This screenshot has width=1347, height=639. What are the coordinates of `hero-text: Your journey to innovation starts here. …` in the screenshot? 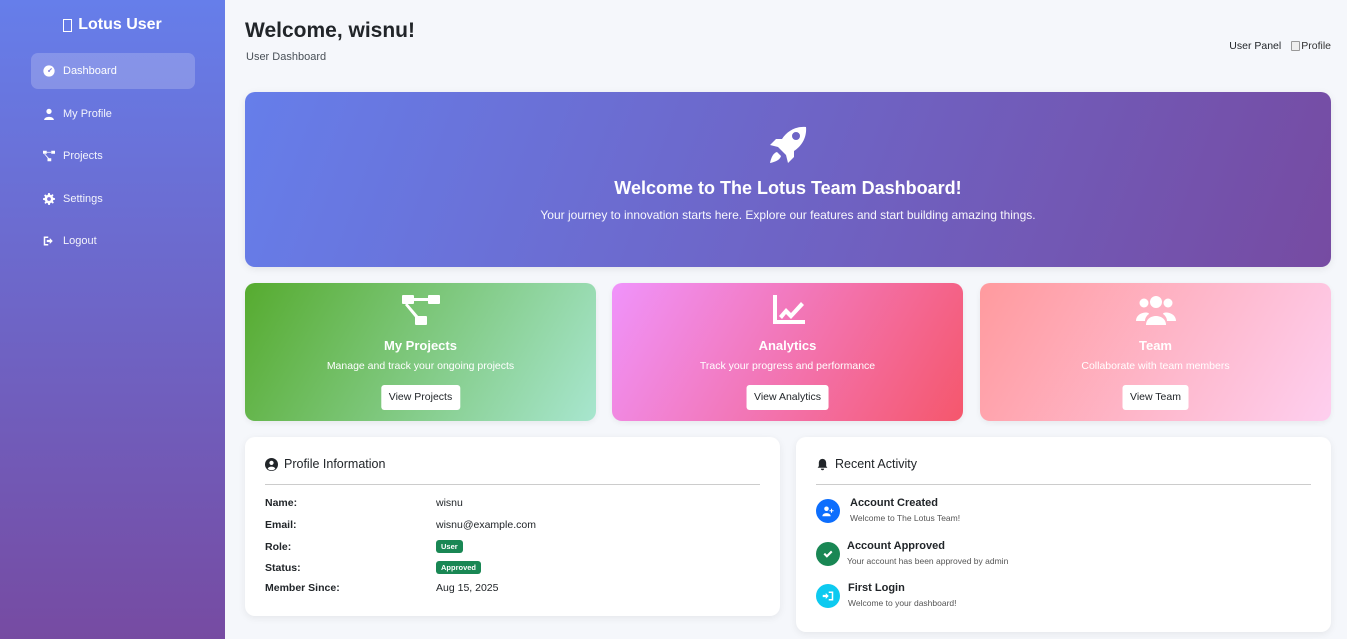 It's located at (788, 215).